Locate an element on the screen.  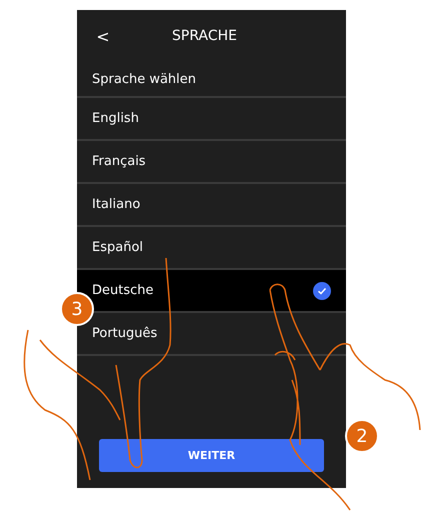
language-option: Italiano is located at coordinates (211, 205).